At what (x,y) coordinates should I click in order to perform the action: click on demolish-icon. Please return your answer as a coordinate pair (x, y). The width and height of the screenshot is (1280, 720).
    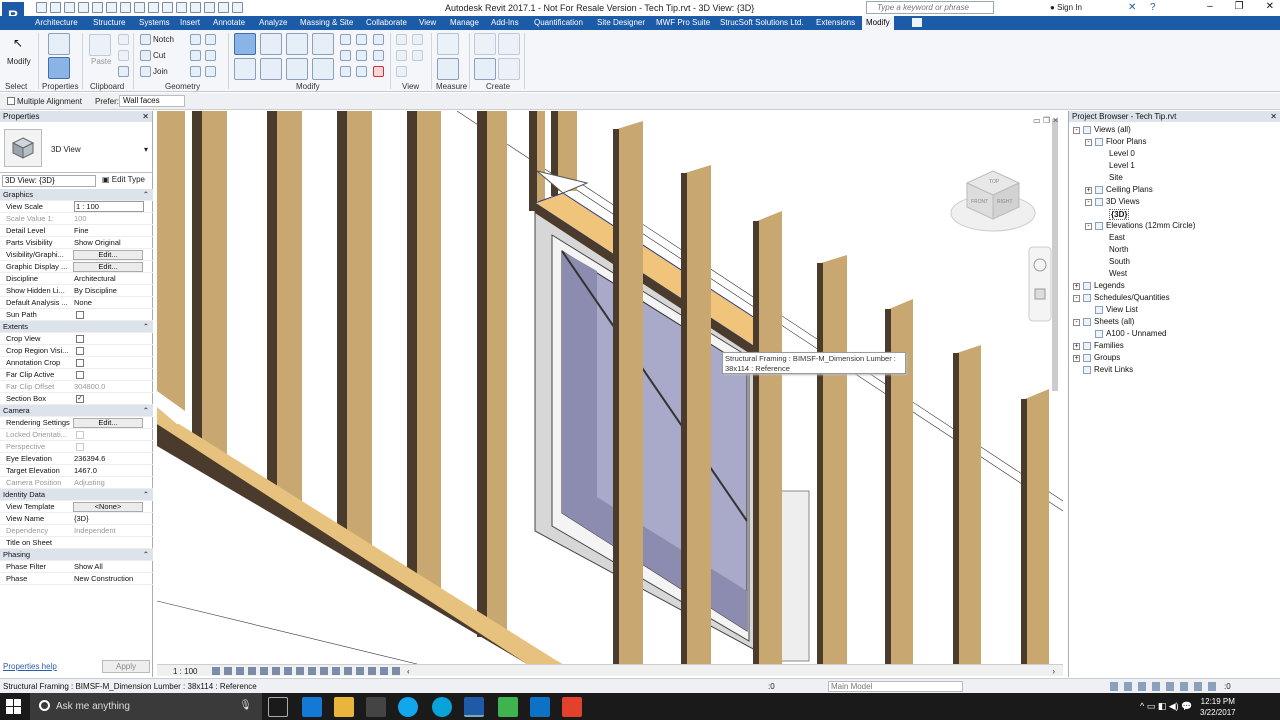
    Looking at the image, I should click on (210, 55).